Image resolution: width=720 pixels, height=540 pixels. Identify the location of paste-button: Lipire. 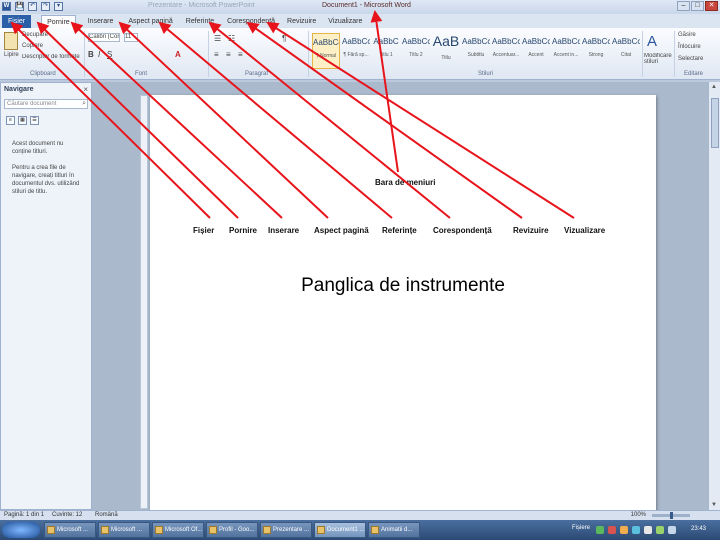
(11, 55).